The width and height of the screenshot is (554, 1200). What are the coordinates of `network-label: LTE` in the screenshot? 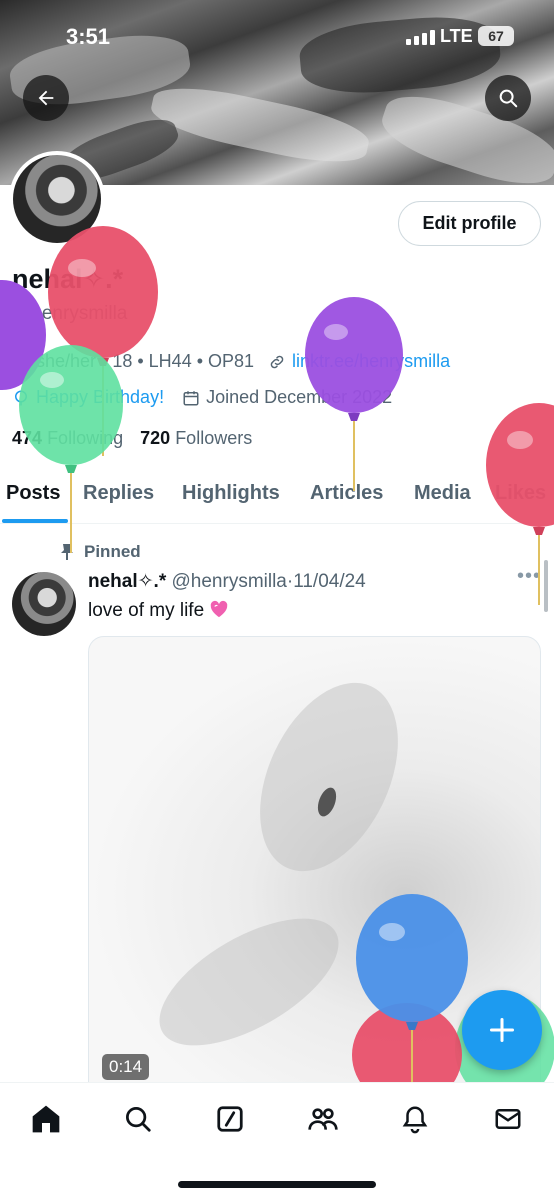 It's located at (456, 36).